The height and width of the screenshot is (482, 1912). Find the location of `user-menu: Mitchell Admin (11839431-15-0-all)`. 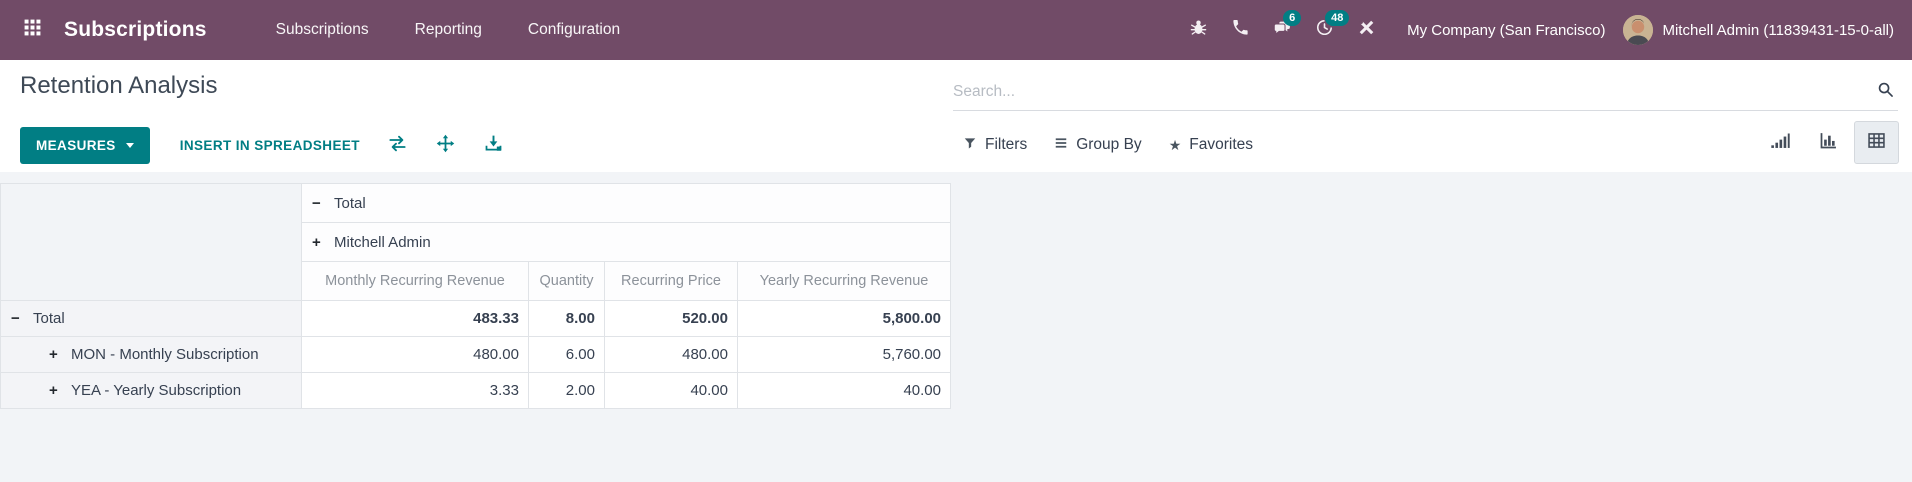

user-menu: Mitchell Admin (11839431-15-0-all) is located at coordinates (1778, 30).